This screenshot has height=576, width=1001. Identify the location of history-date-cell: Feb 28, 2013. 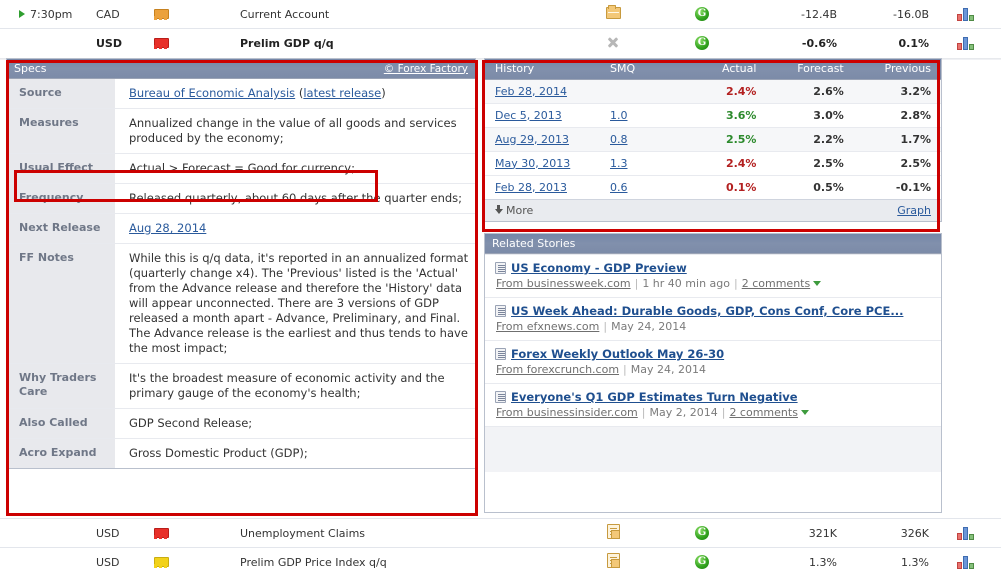
(542, 186).